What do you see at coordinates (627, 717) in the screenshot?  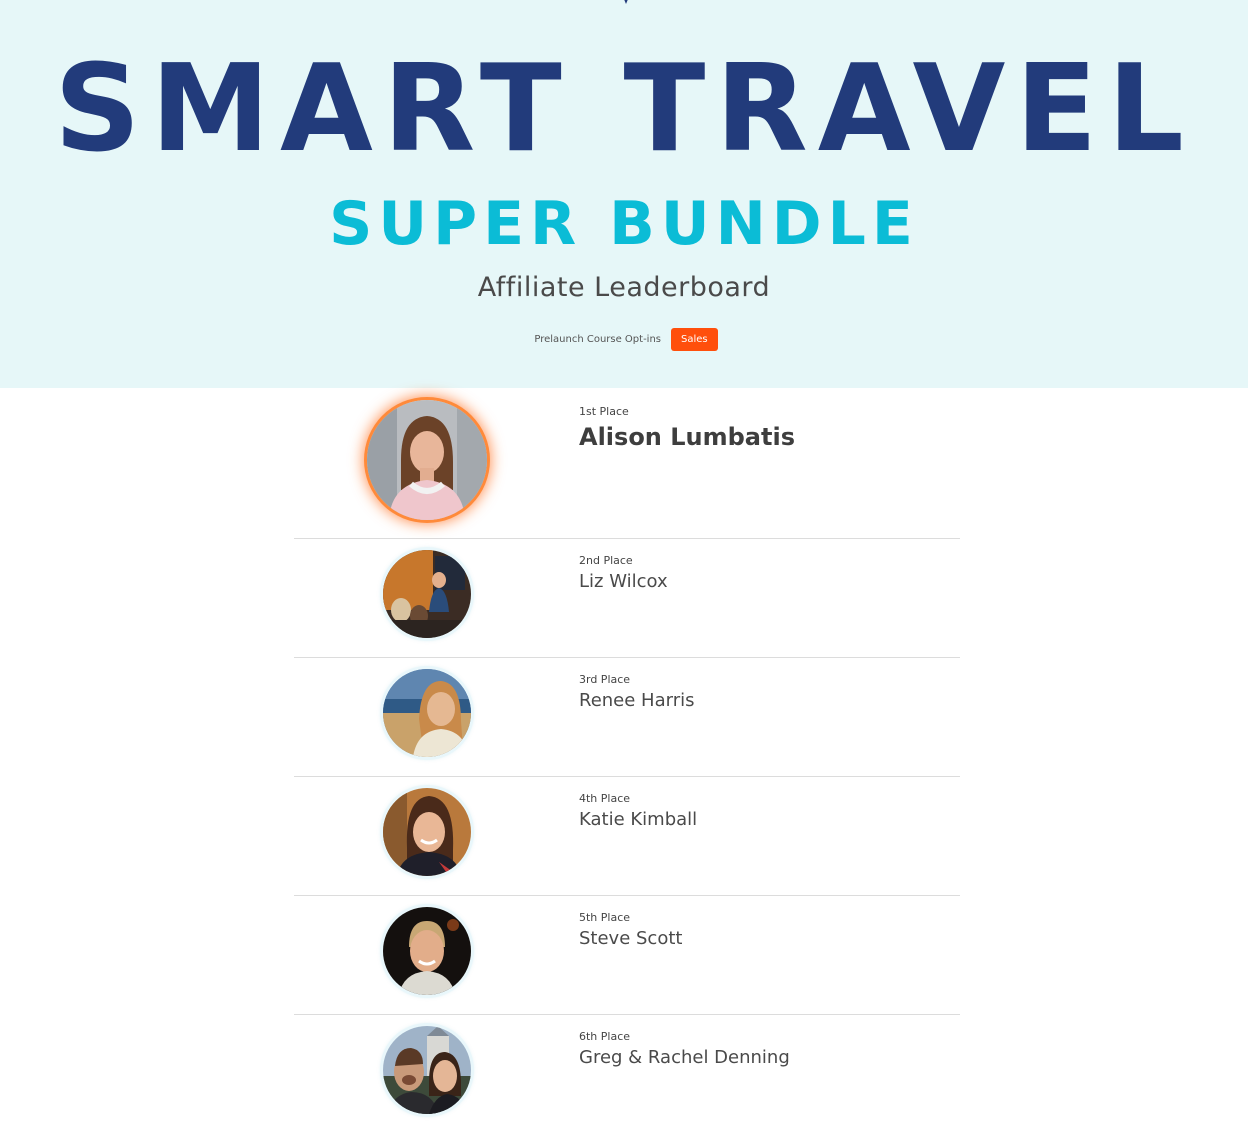 I see `leaderboard-row: 3rd Place Renee Harris` at bounding box center [627, 717].